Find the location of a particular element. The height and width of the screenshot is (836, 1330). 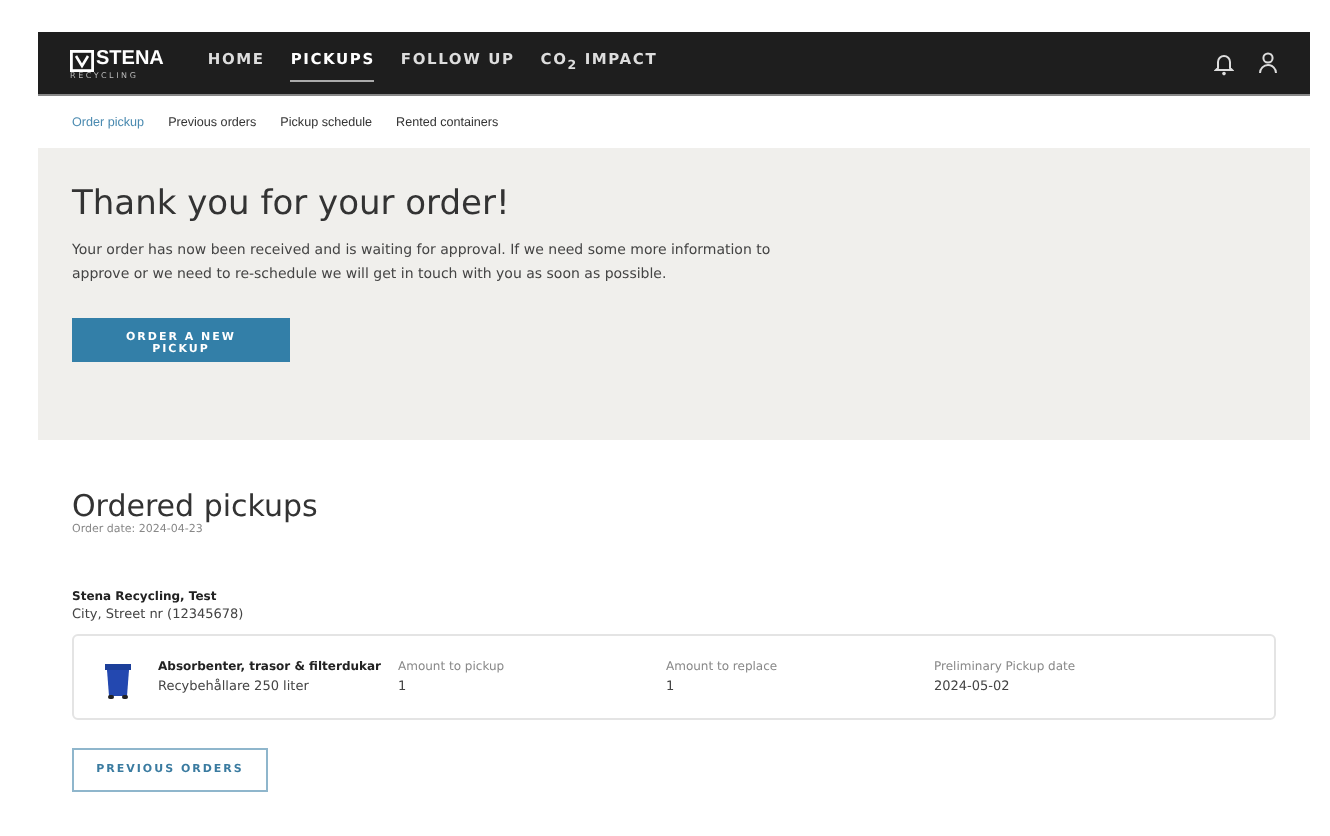

logo-icon is located at coordinates (82, 60).